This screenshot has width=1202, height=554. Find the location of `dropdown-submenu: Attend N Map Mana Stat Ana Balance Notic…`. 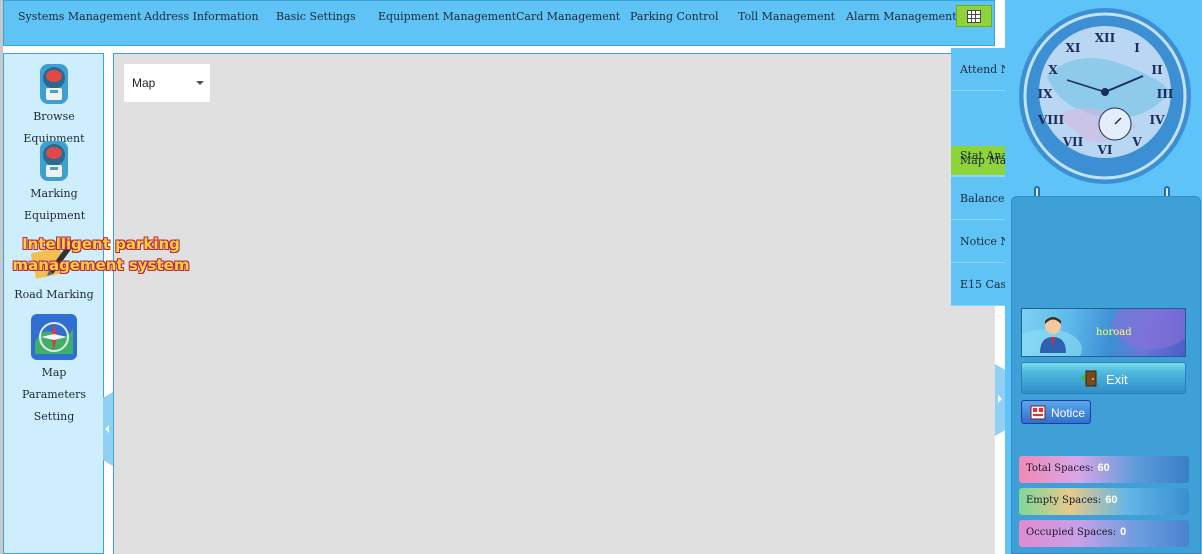

dropdown-submenu: Attend N Map Mana Stat Ana Balance Notic… is located at coordinates (978, 177).